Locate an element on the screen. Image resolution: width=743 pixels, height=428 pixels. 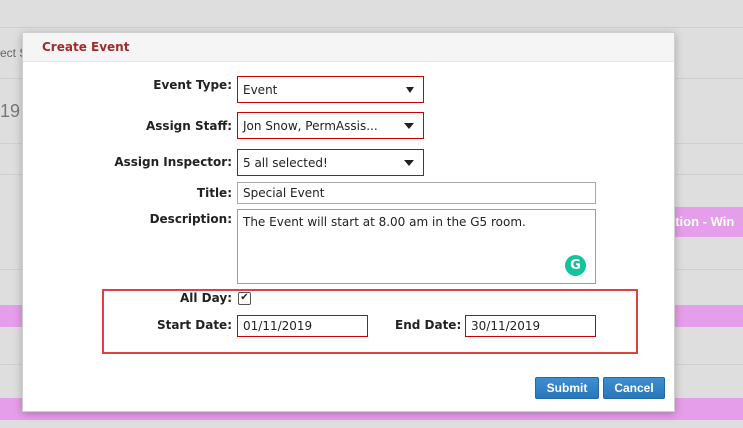
end-date-label: End Date: is located at coordinates (428, 325).